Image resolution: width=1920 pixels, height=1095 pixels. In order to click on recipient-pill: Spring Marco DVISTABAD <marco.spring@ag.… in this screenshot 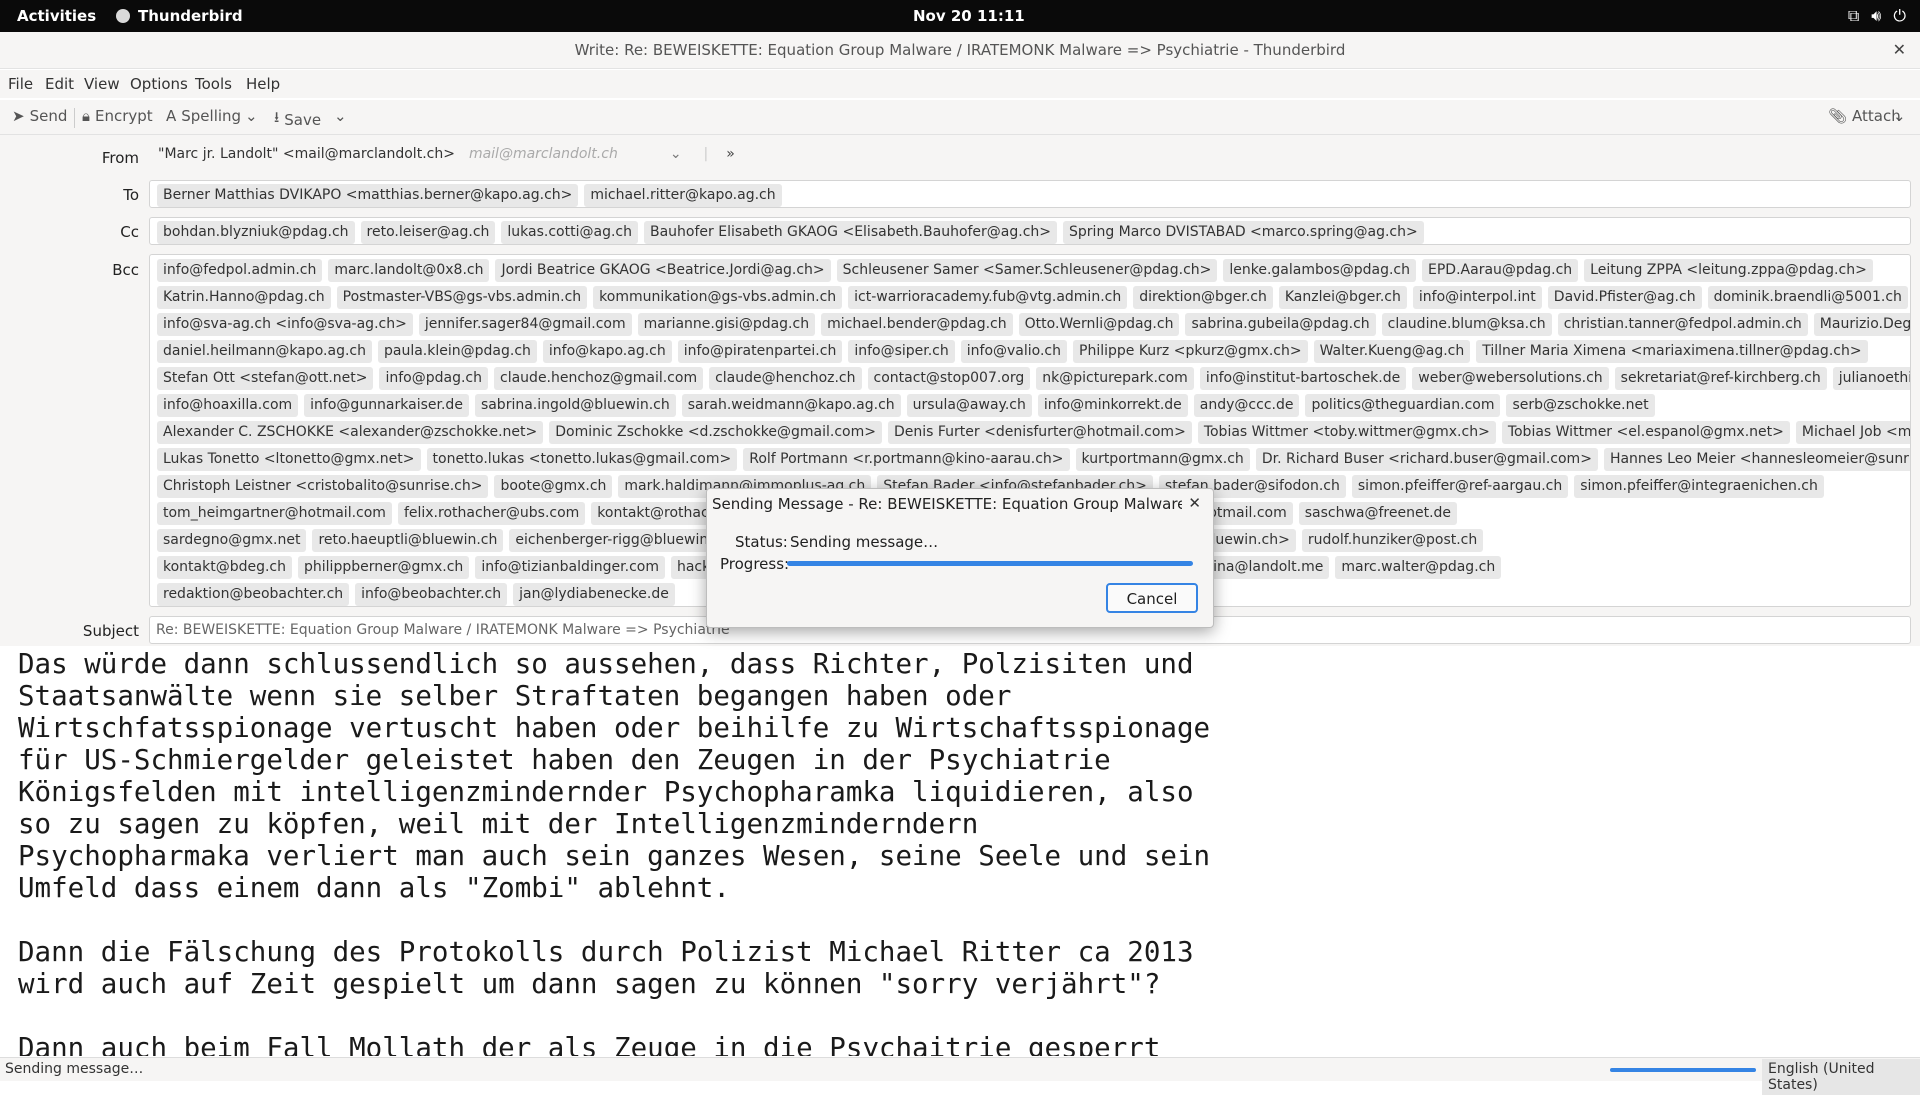, I will do `click(1243, 232)`.